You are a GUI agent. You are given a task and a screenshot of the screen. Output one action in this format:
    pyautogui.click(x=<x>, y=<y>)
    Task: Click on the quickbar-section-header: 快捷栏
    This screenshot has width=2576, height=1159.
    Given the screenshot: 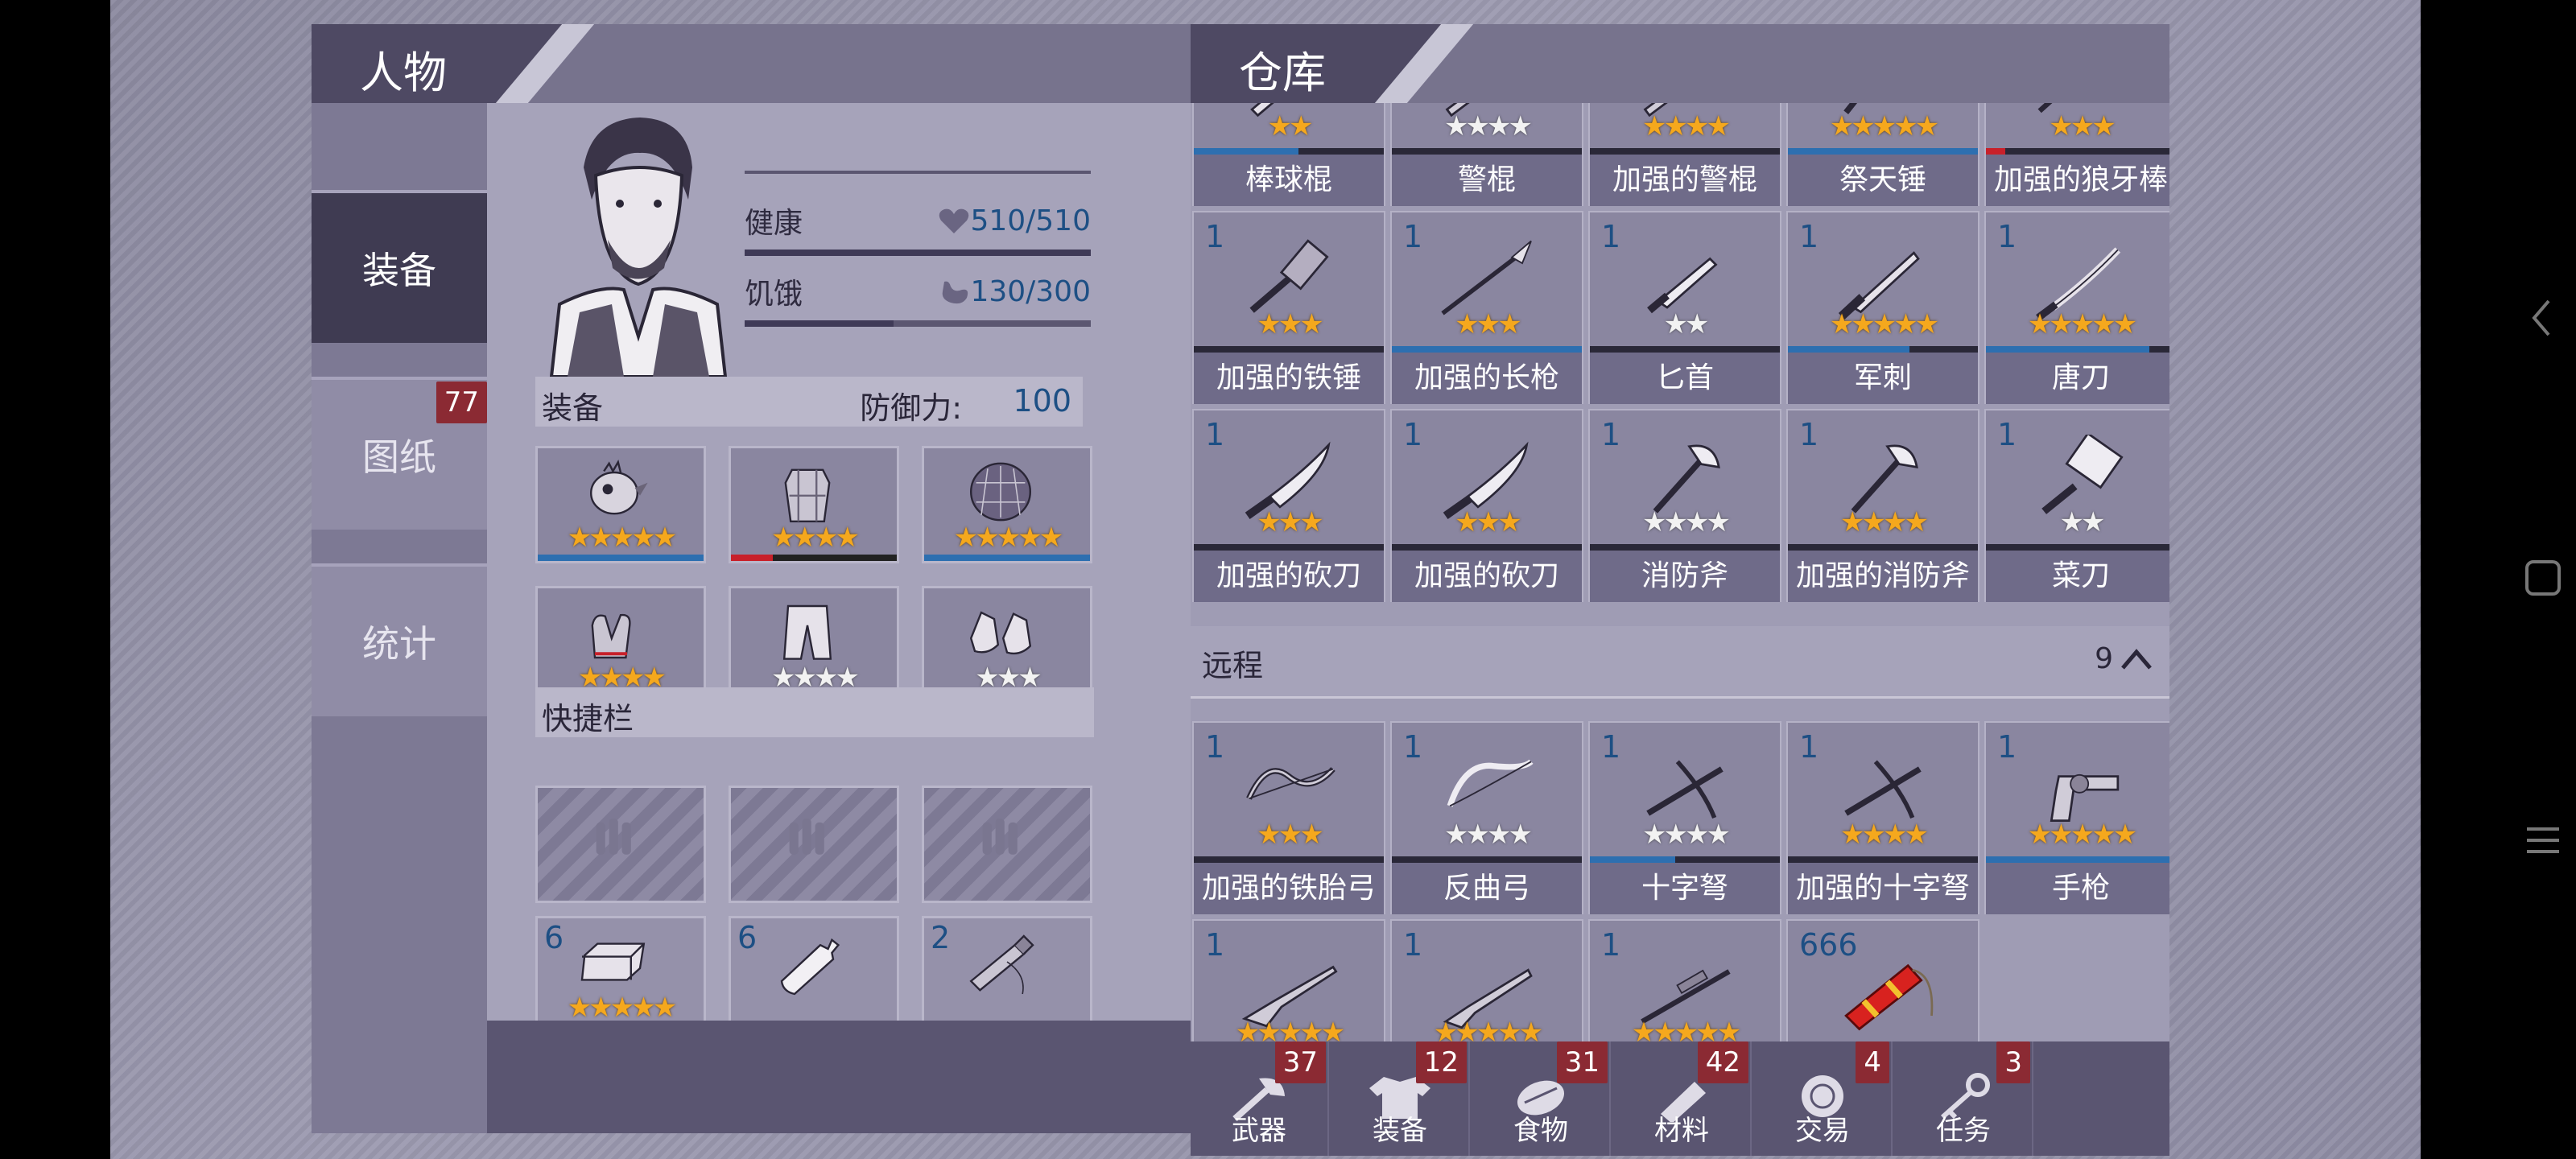 What is the action you would take?
    pyautogui.click(x=814, y=712)
    